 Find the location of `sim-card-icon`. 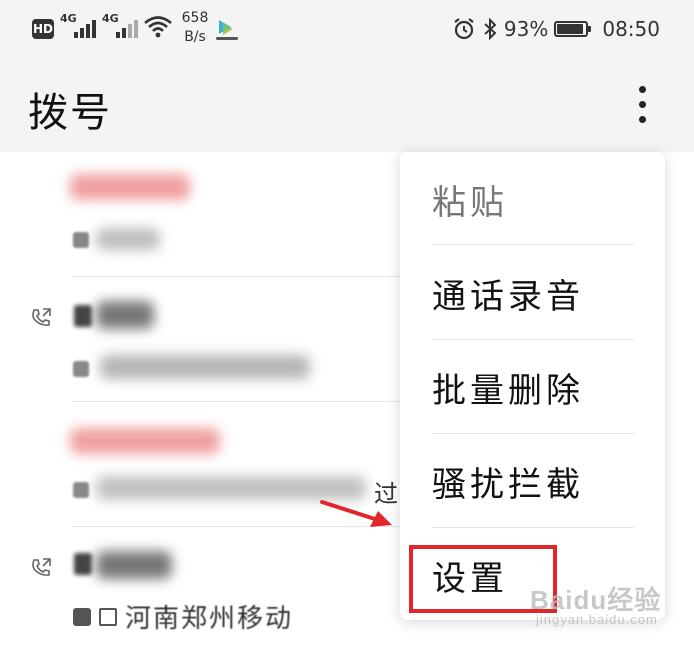

sim-card-icon is located at coordinates (82, 616).